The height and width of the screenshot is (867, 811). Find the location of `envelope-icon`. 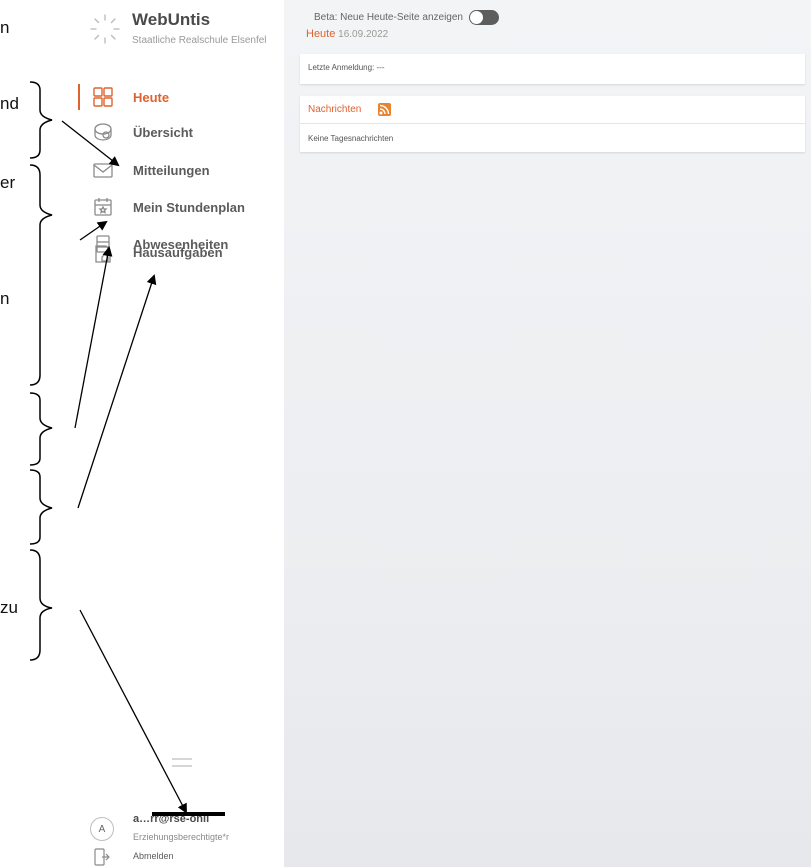

envelope-icon is located at coordinates (103, 170).